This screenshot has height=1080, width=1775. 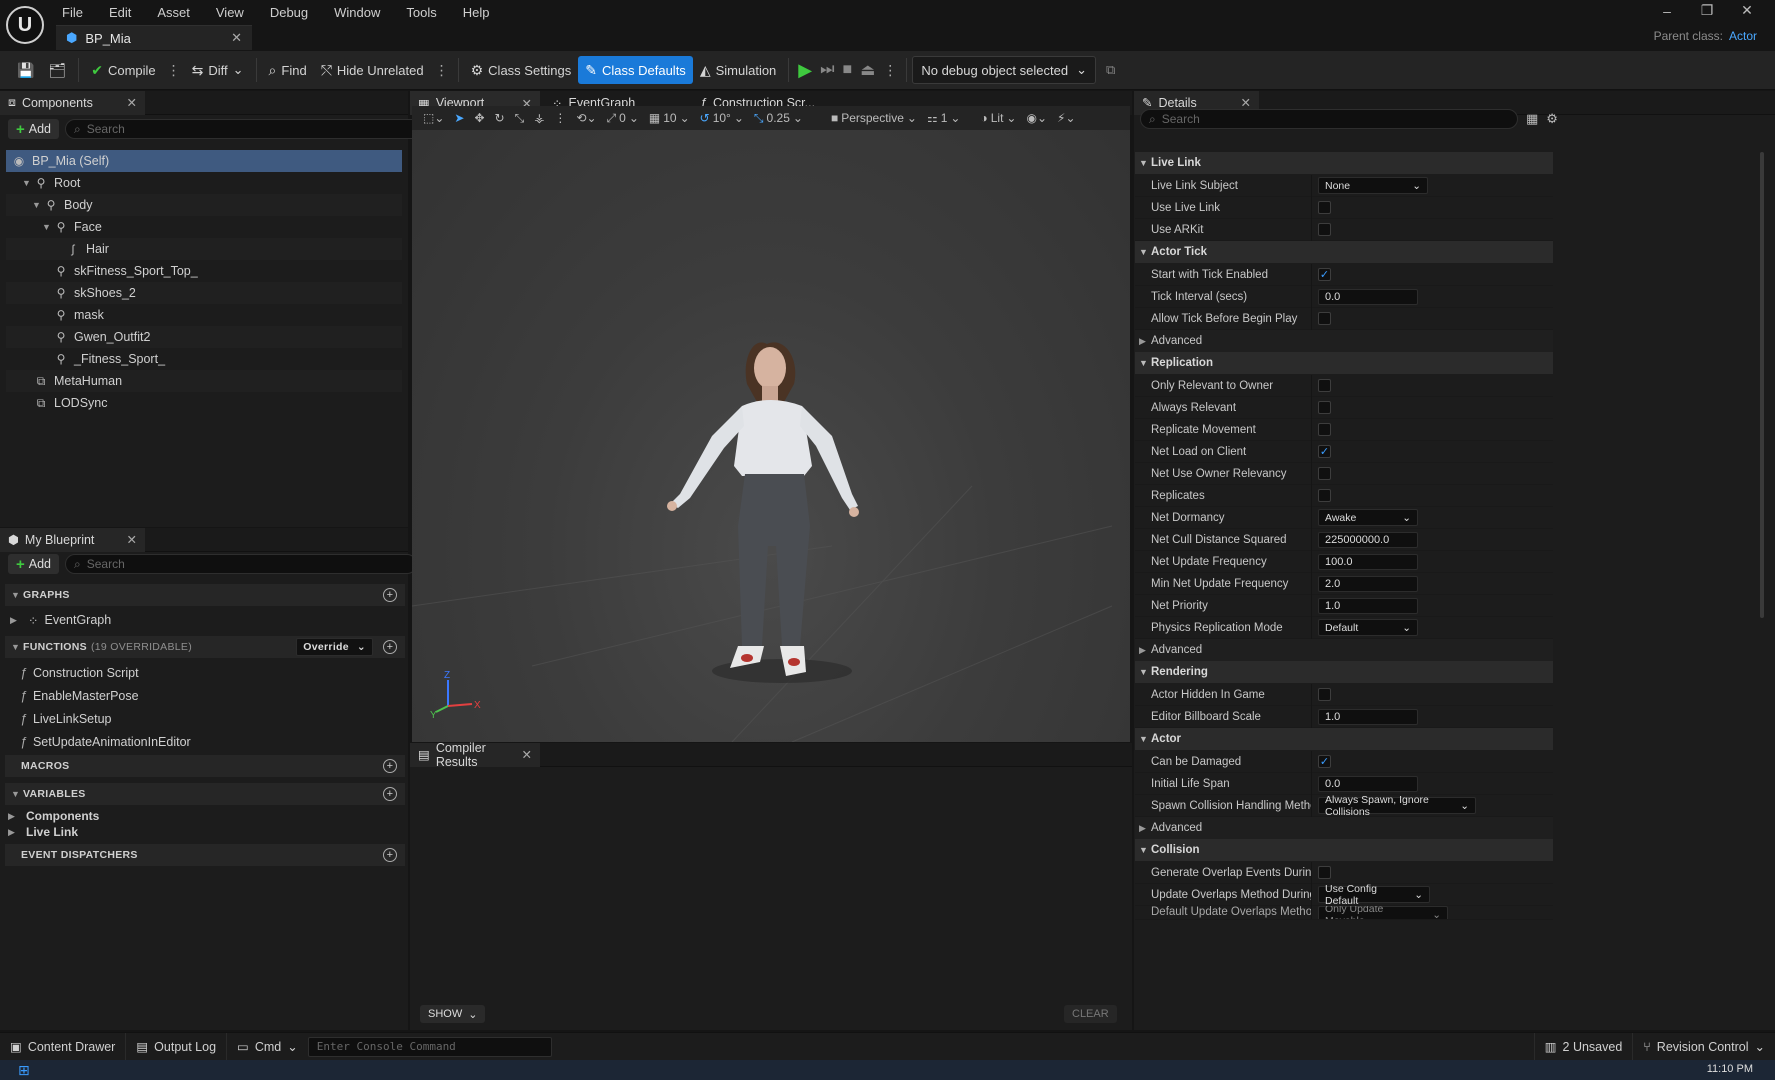 I want to click on unsaved-button: ▥ 2 Unsaved, so click(x=1583, y=1046).